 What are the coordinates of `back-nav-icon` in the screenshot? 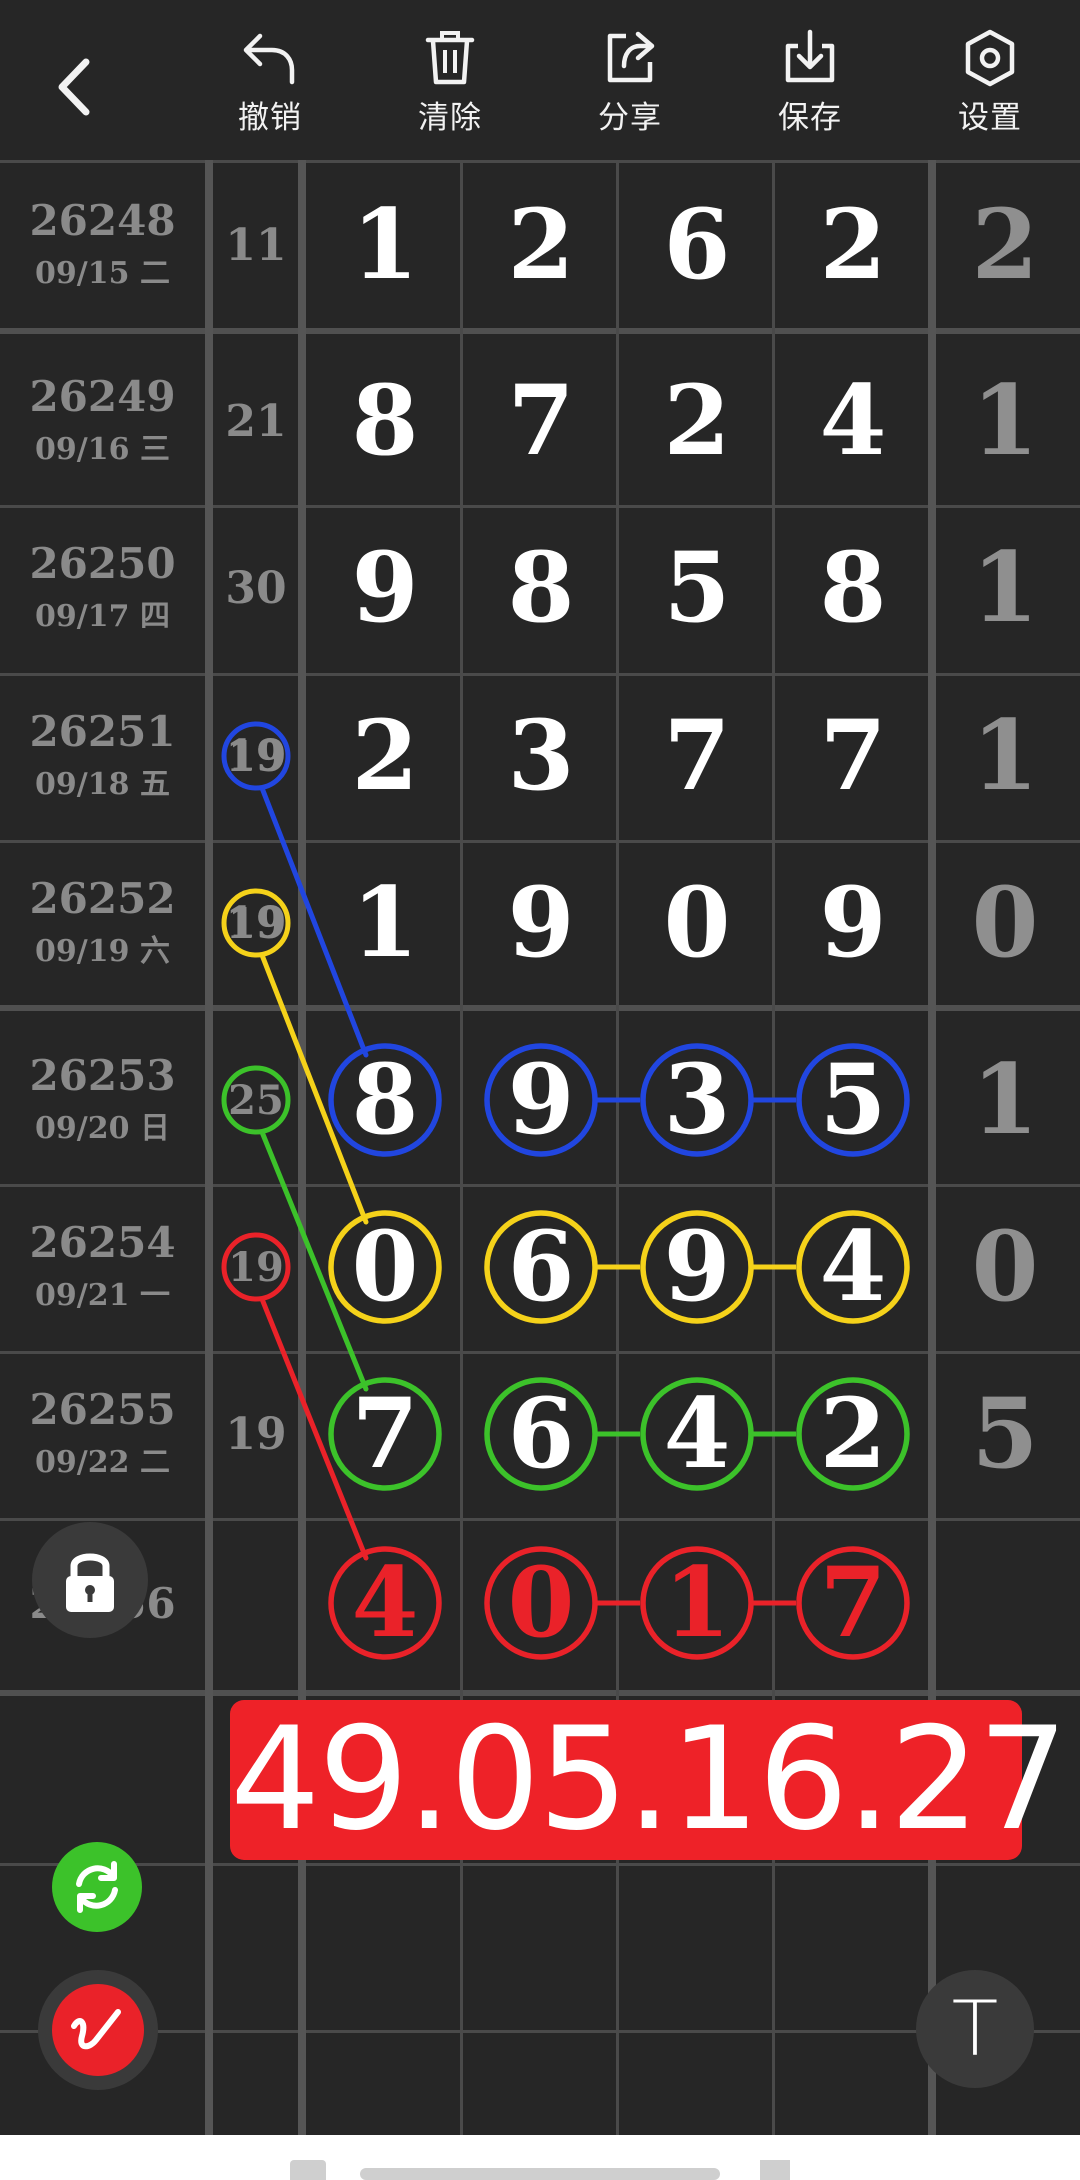 It's located at (775, 2170).